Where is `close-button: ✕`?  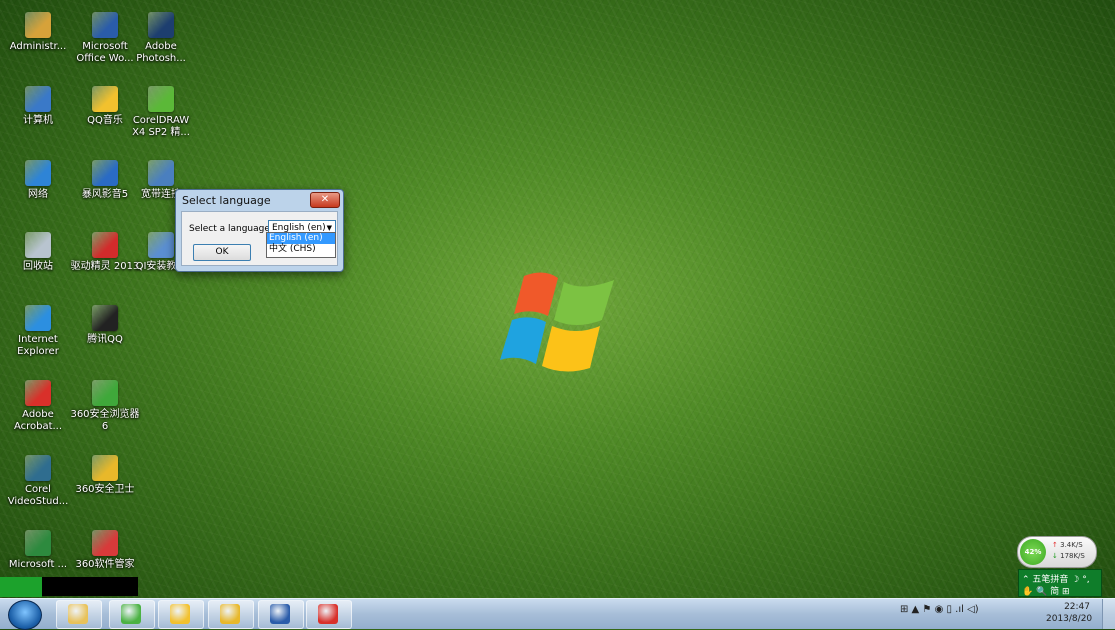 close-button: ✕ is located at coordinates (325, 200).